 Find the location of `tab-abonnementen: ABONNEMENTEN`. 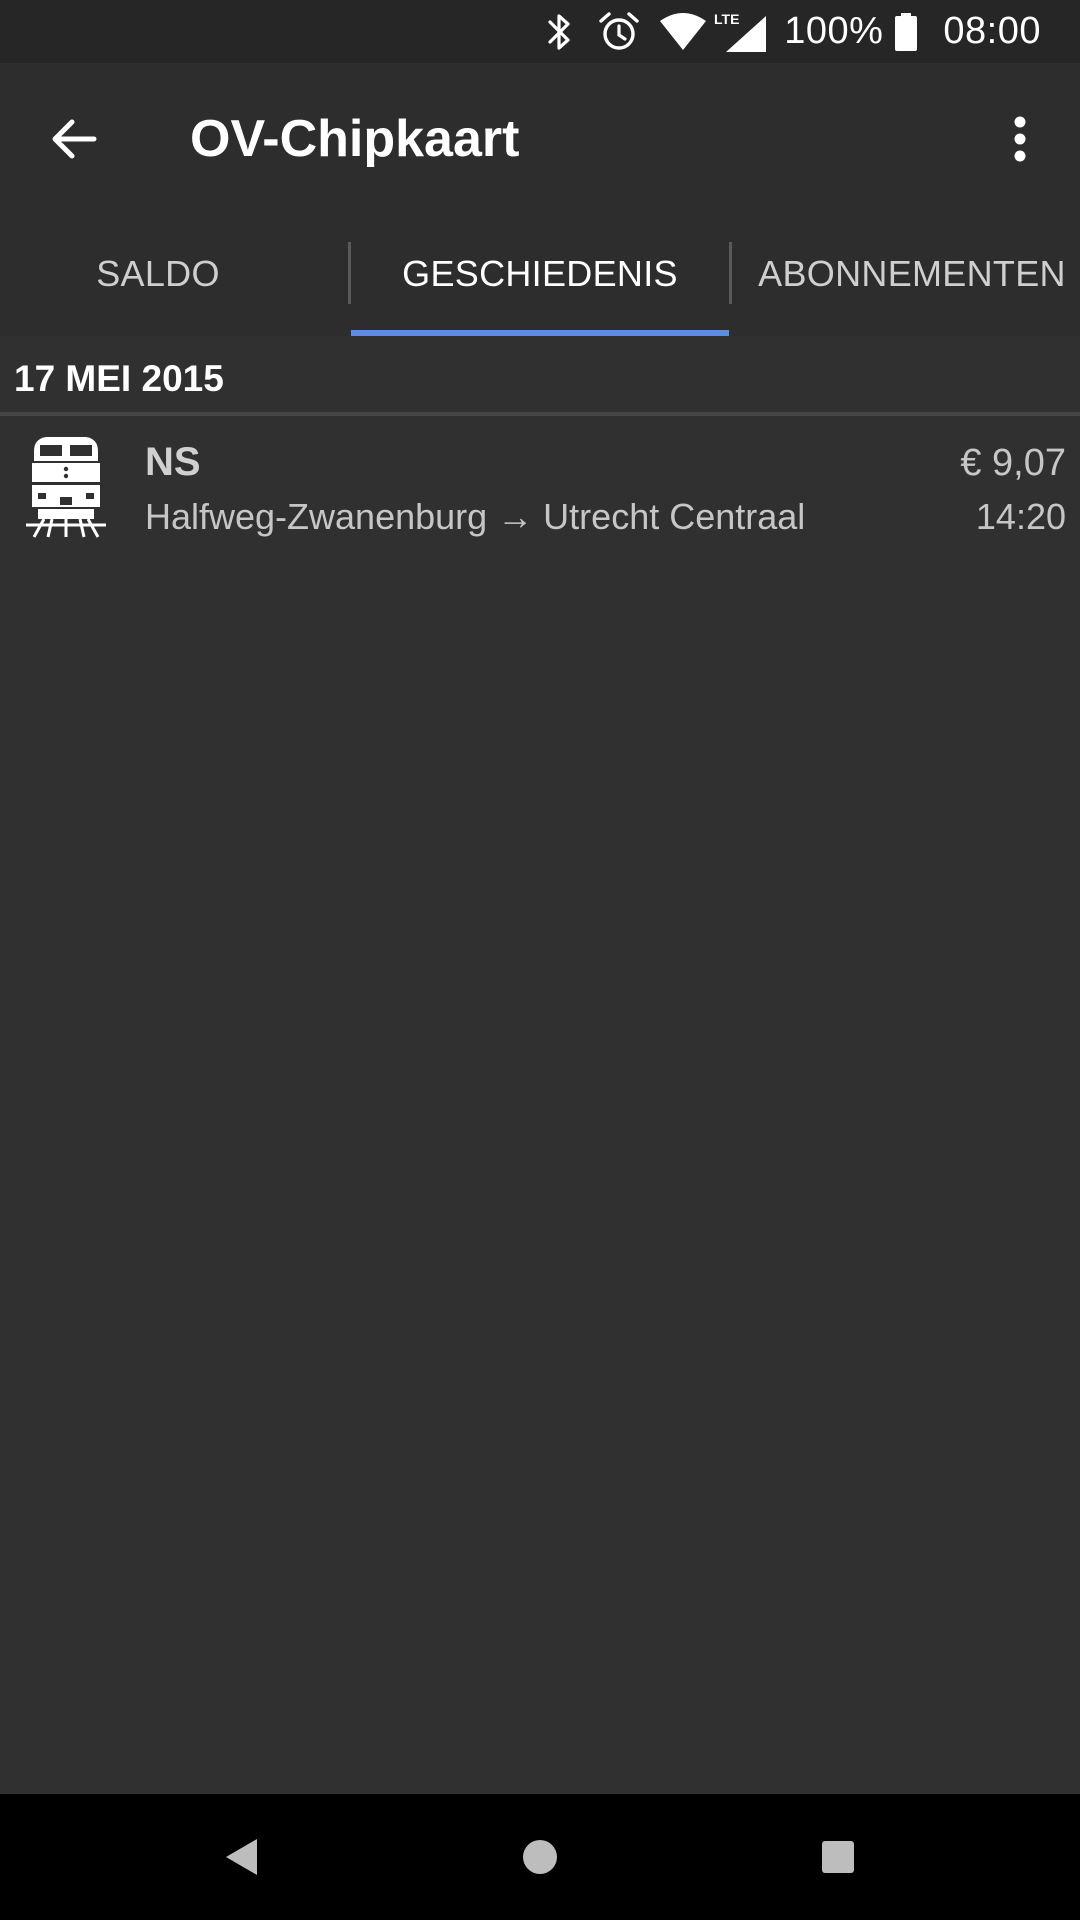

tab-abonnementen: ABONNEMENTEN is located at coordinates (912, 274).